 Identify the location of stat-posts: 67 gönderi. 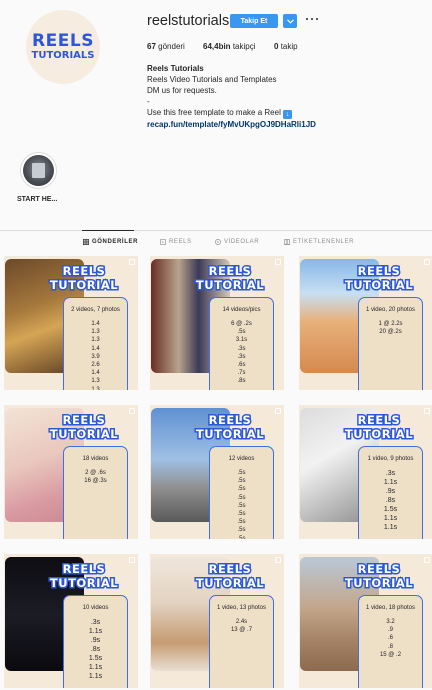
(166, 46).